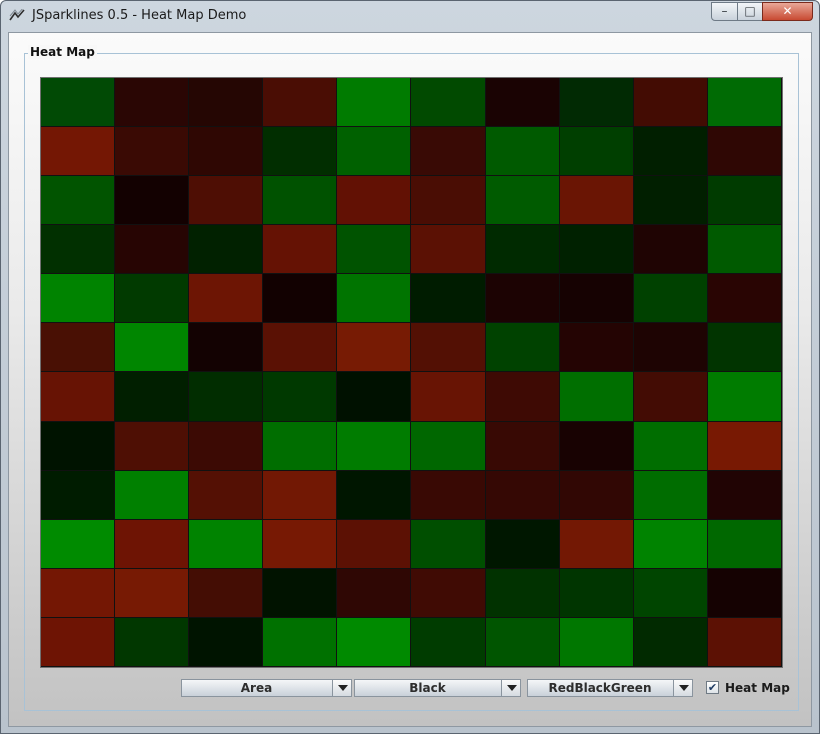  I want to click on window-controls: – □ ✕, so click(762, 12).